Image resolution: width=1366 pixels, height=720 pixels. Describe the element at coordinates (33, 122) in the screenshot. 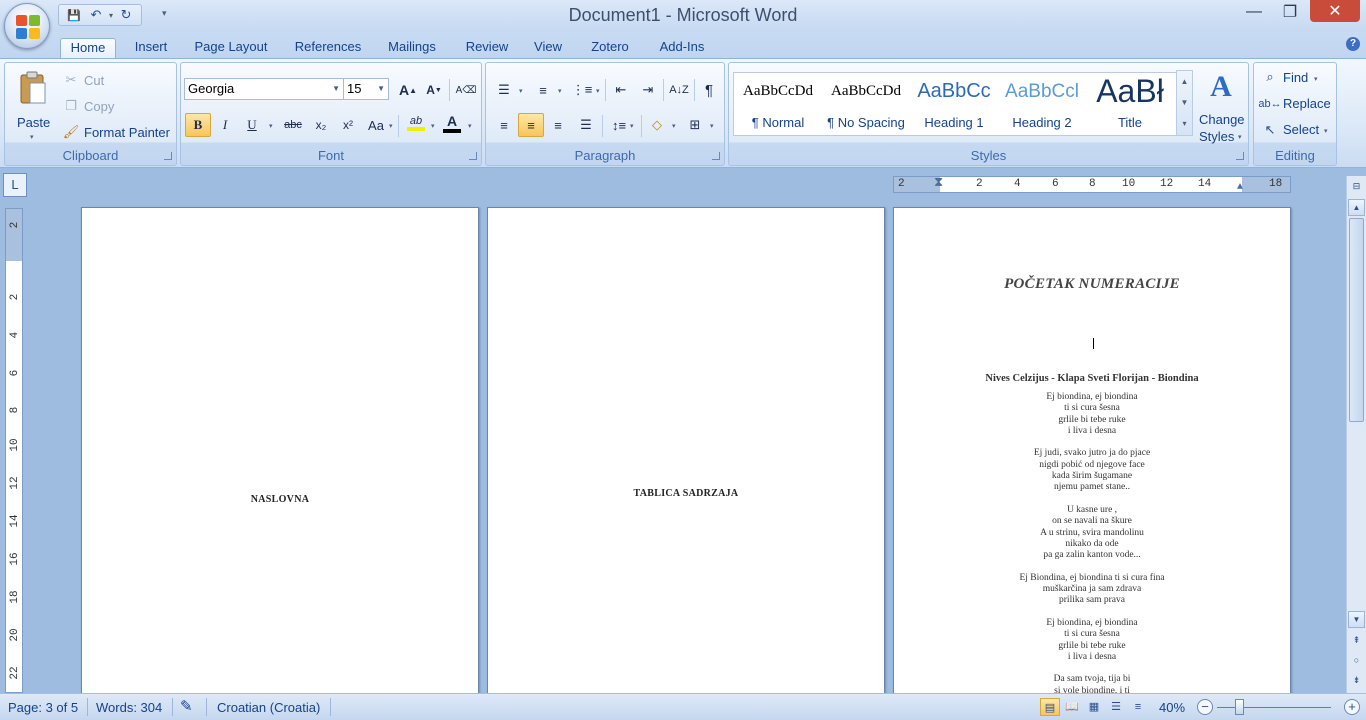

I see `paste-button: Paste` at that location.